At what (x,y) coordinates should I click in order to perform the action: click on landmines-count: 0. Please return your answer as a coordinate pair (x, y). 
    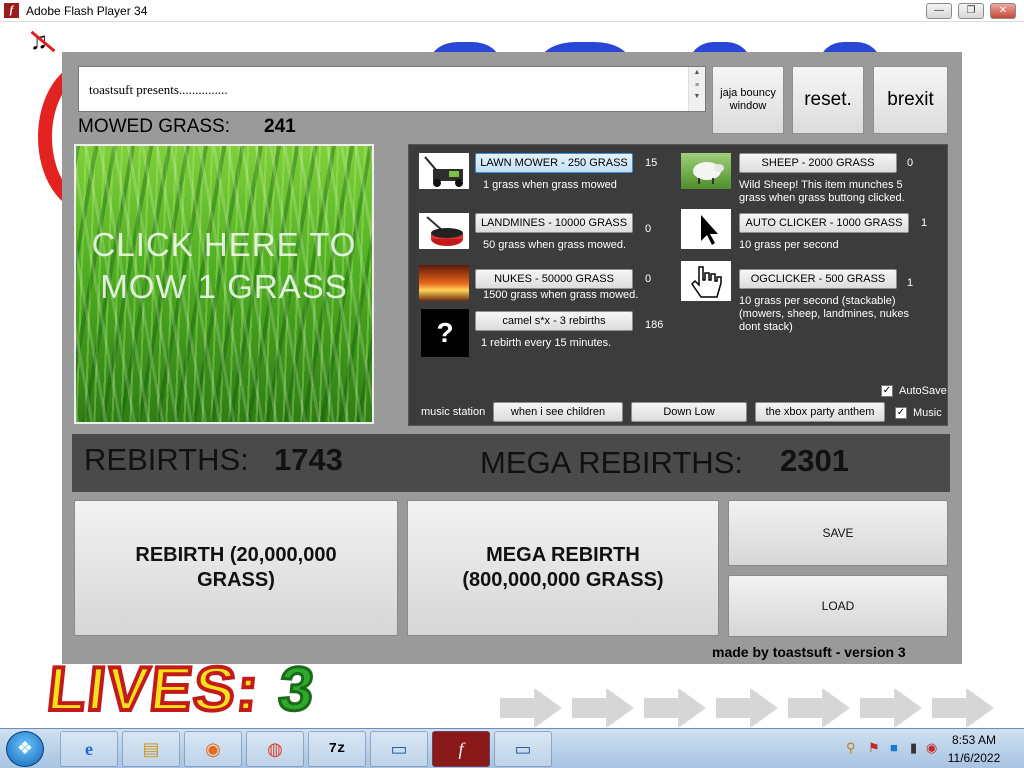
    Looking at the image, I should click on (648, 229).